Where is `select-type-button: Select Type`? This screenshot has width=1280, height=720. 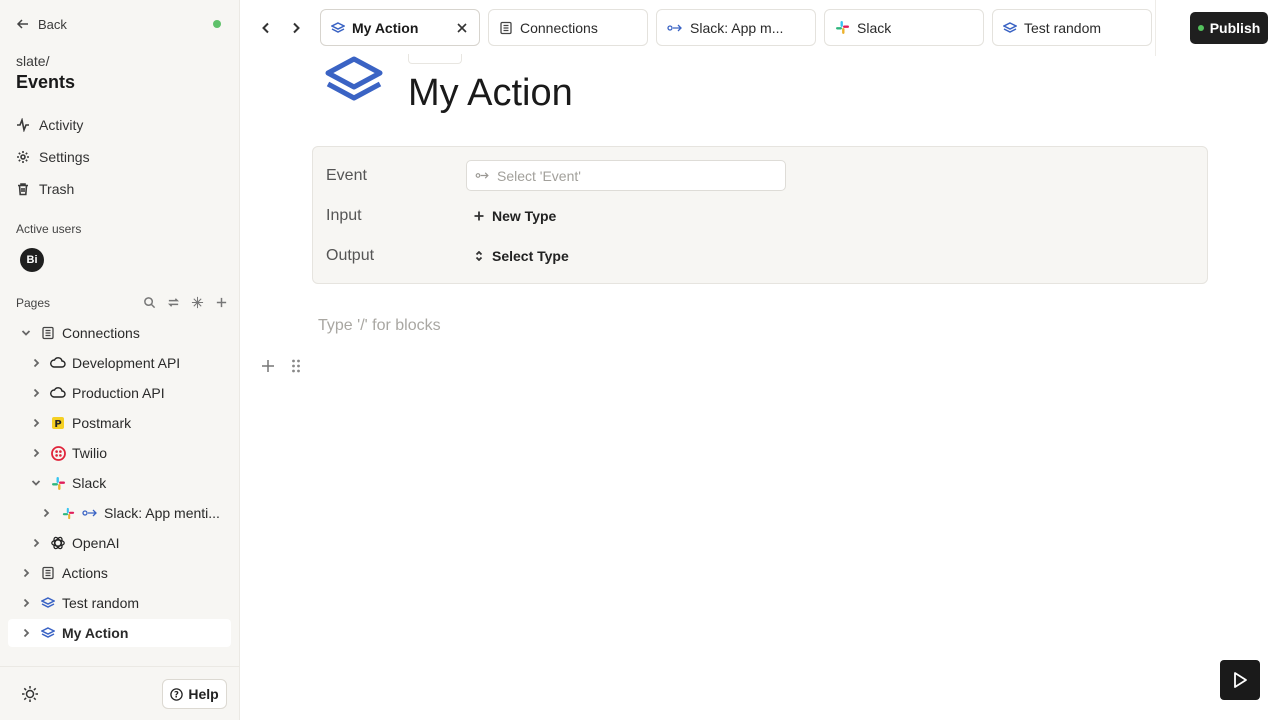 select-type-button: Select Type is located at coordinates (521, 256).